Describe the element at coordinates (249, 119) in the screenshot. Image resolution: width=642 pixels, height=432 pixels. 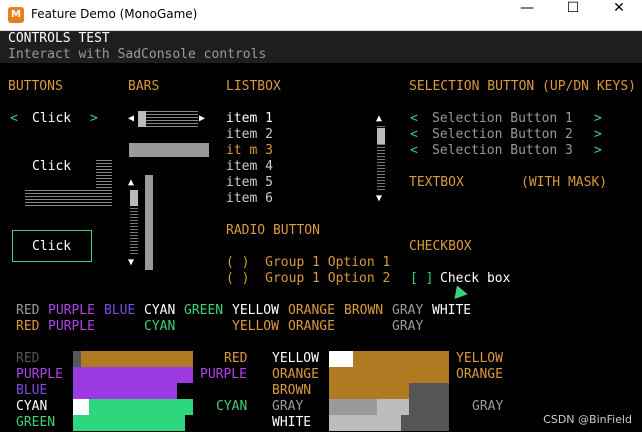
I see `list-item: item 1` at that location.